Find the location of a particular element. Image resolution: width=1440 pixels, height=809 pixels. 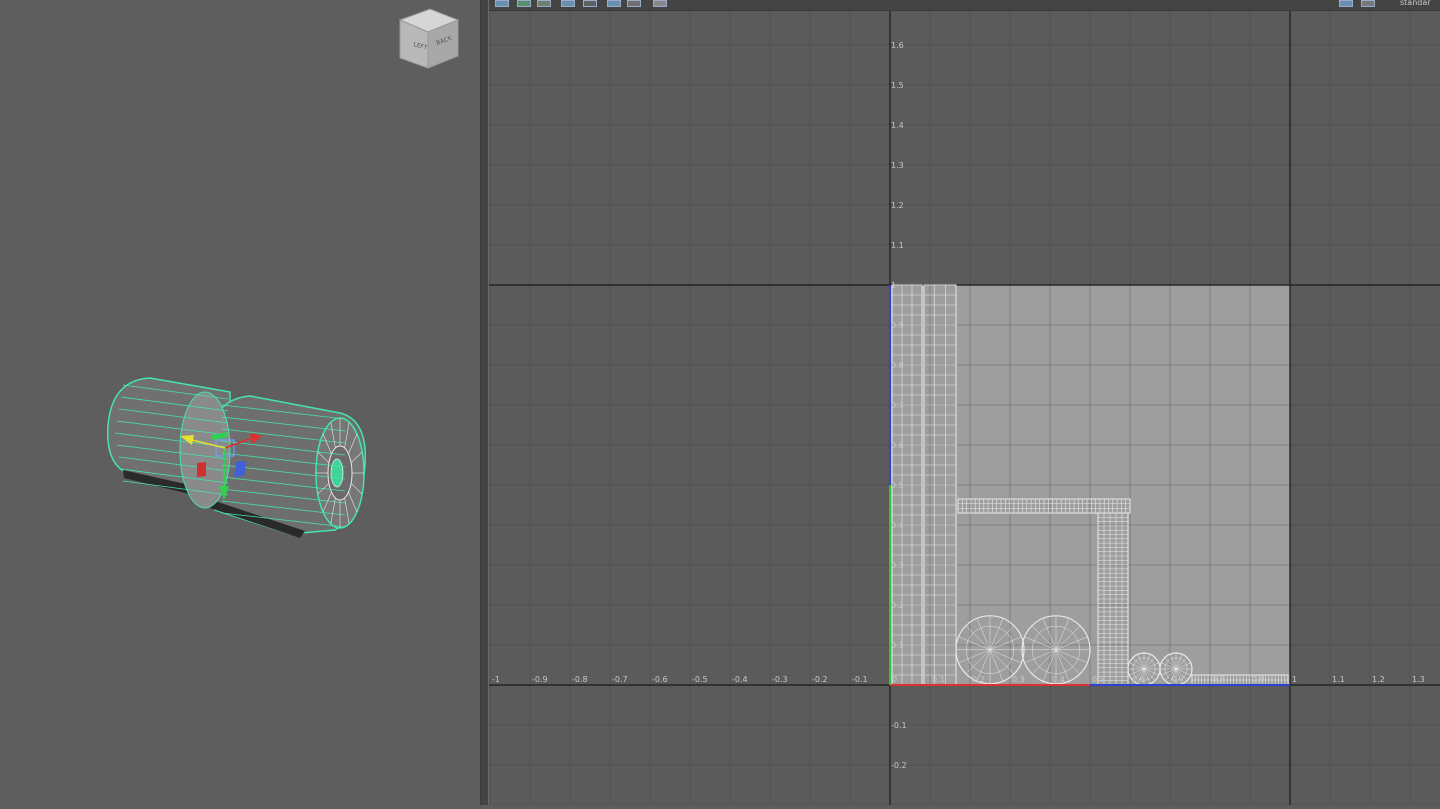

u-tick-label: 0.5 is located at coordinates (1098, 679).